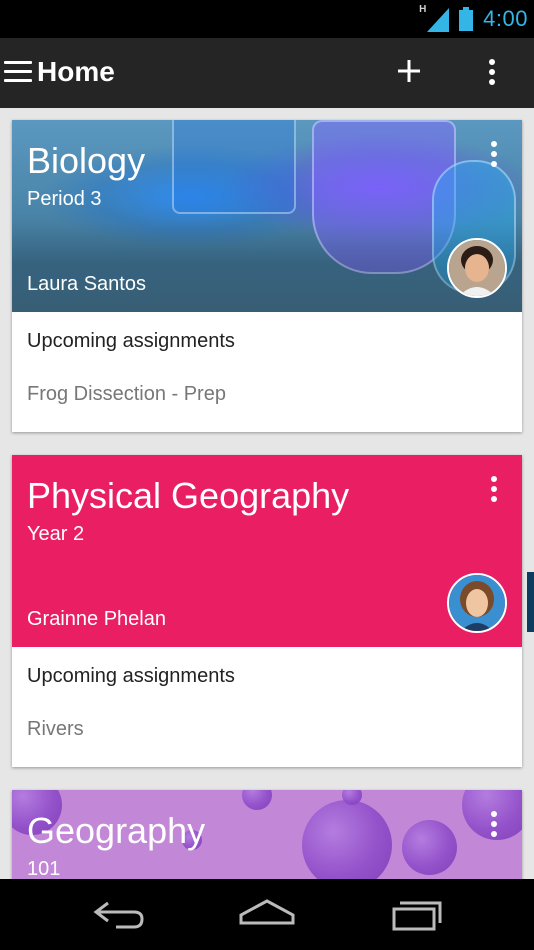  Describe the element at coordinates (492, 72) in the screenshot. I see `overflow-menu-icon` at that location.